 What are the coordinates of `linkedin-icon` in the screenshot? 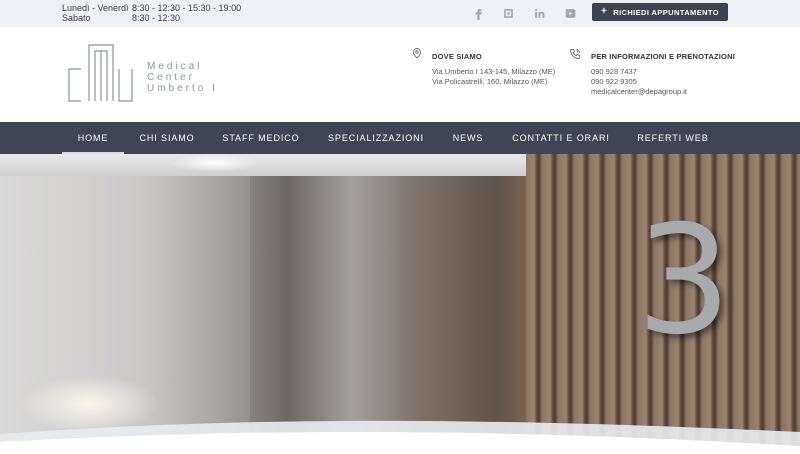 It's located at (539, 13).